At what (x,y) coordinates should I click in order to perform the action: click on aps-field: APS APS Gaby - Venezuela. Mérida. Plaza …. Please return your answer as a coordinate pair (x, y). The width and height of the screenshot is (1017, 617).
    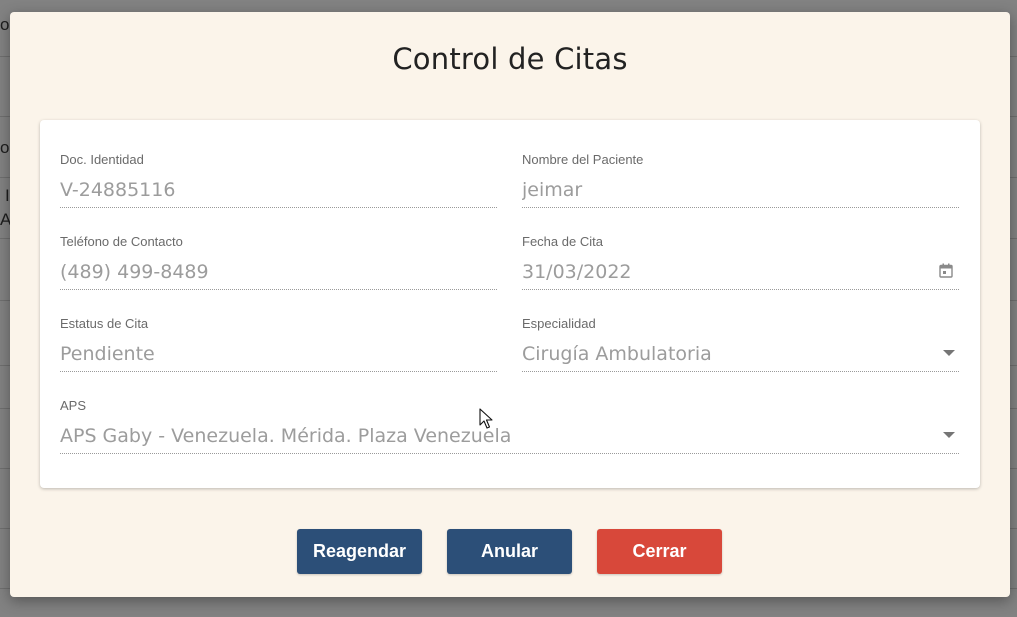
    Looking at the image, I should click on (509, 426).